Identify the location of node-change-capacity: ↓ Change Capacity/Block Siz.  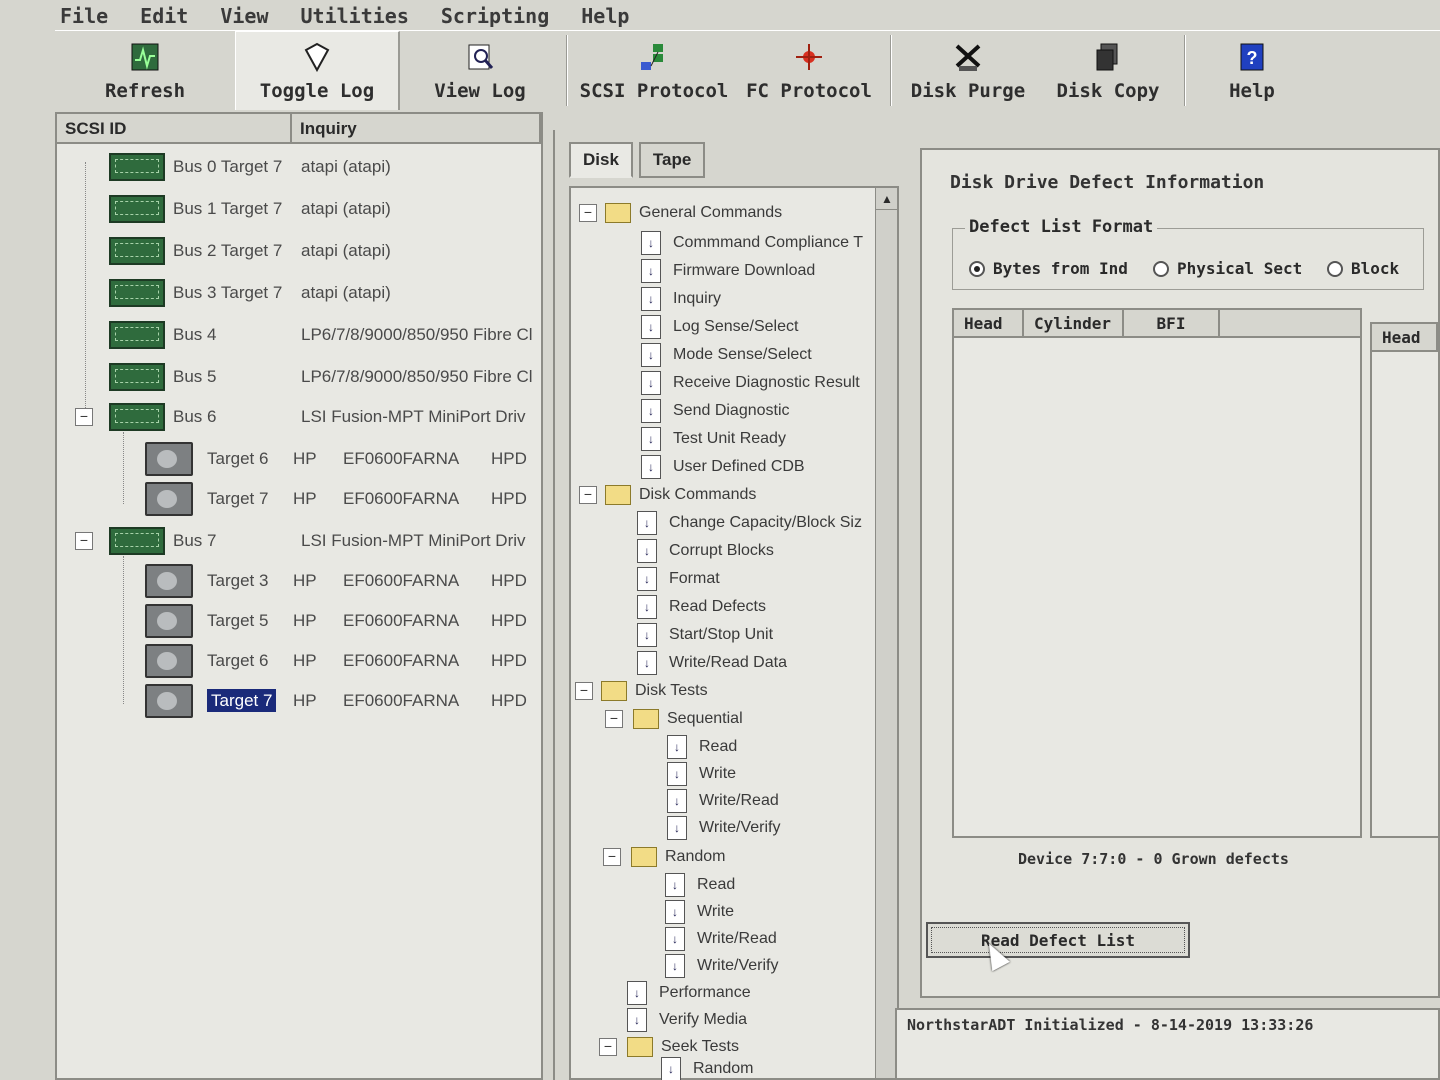
(749, 523).